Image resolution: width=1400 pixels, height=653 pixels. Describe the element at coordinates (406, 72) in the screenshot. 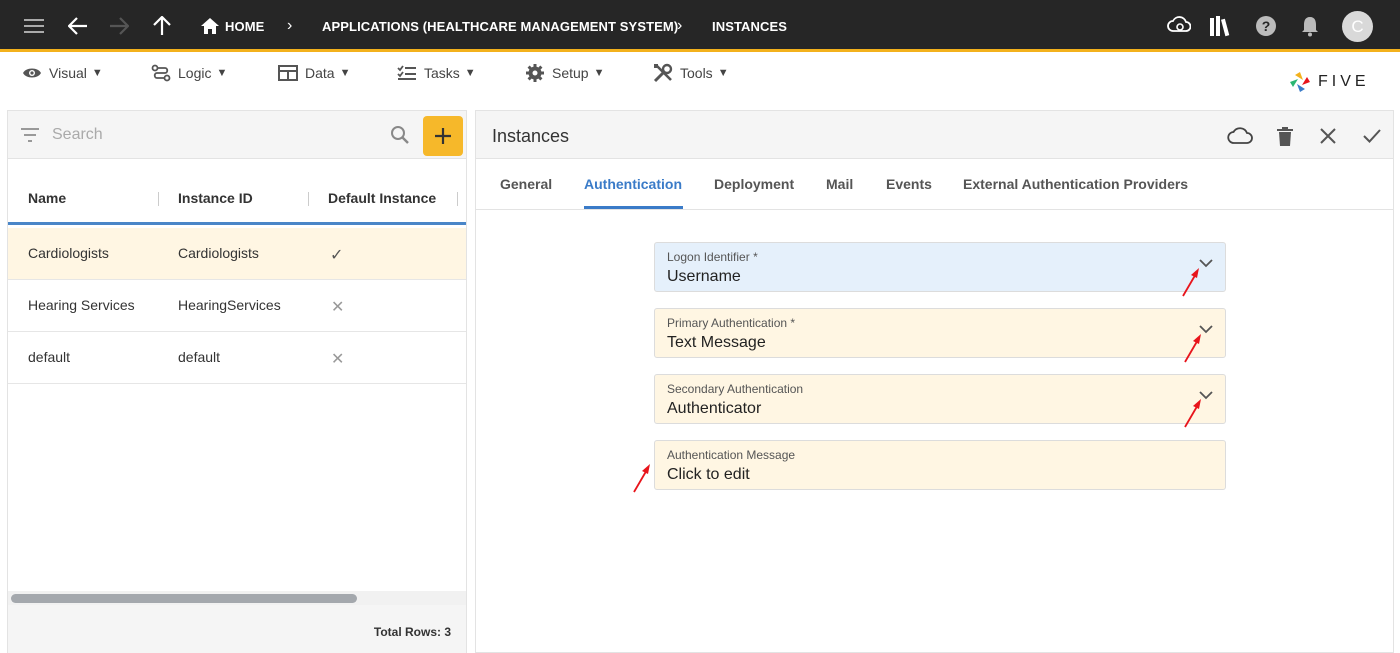

I see `checklist-icon` at that location.